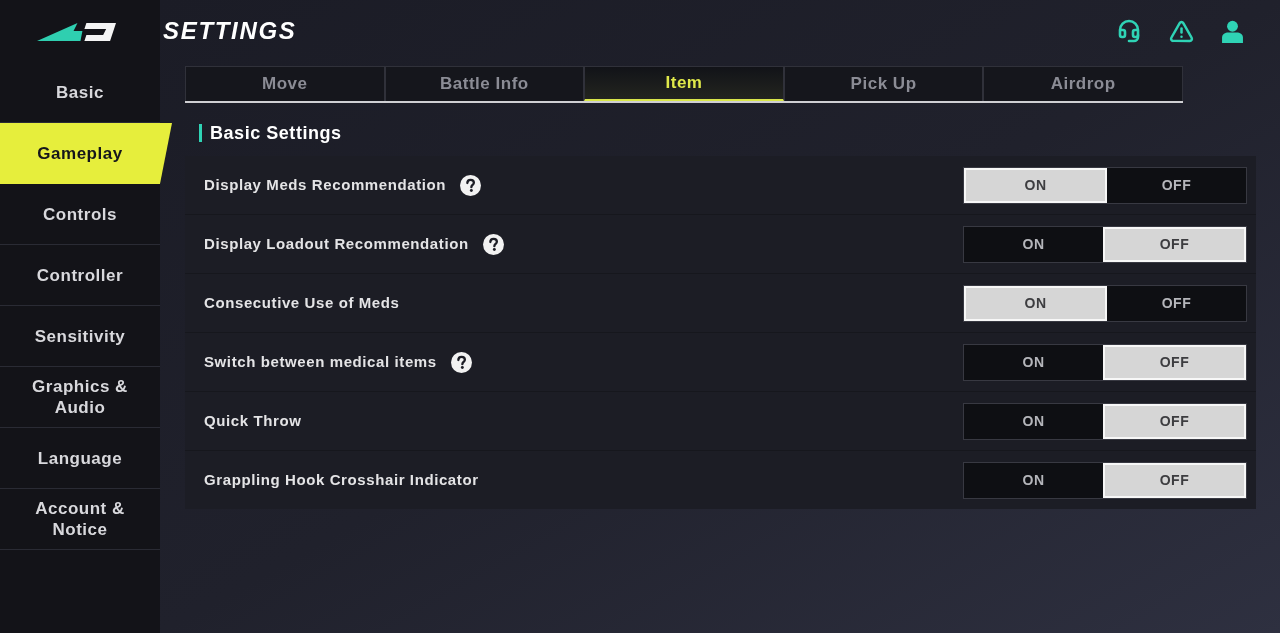 The height and width of the screenshot is (633, 1280). What do you see at coordinates (883, 83) in the screenshot?
I see `tab: Pick Up` at bounding box center [883, 83].